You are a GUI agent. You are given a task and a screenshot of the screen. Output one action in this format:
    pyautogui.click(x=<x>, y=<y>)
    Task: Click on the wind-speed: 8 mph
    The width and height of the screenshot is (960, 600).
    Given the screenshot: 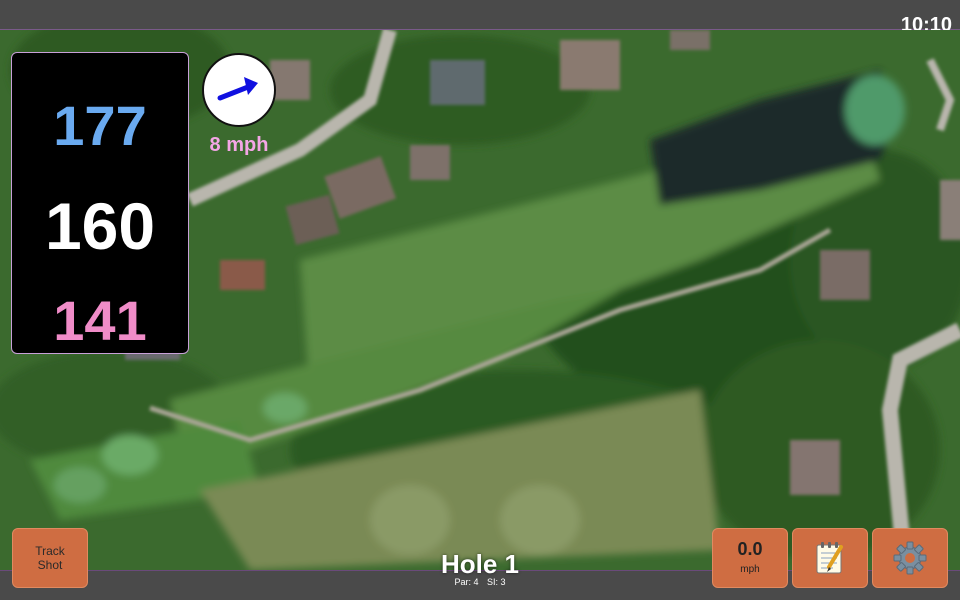 What is the action you would take?
    pyautogui.click(x=239, y=145)
    